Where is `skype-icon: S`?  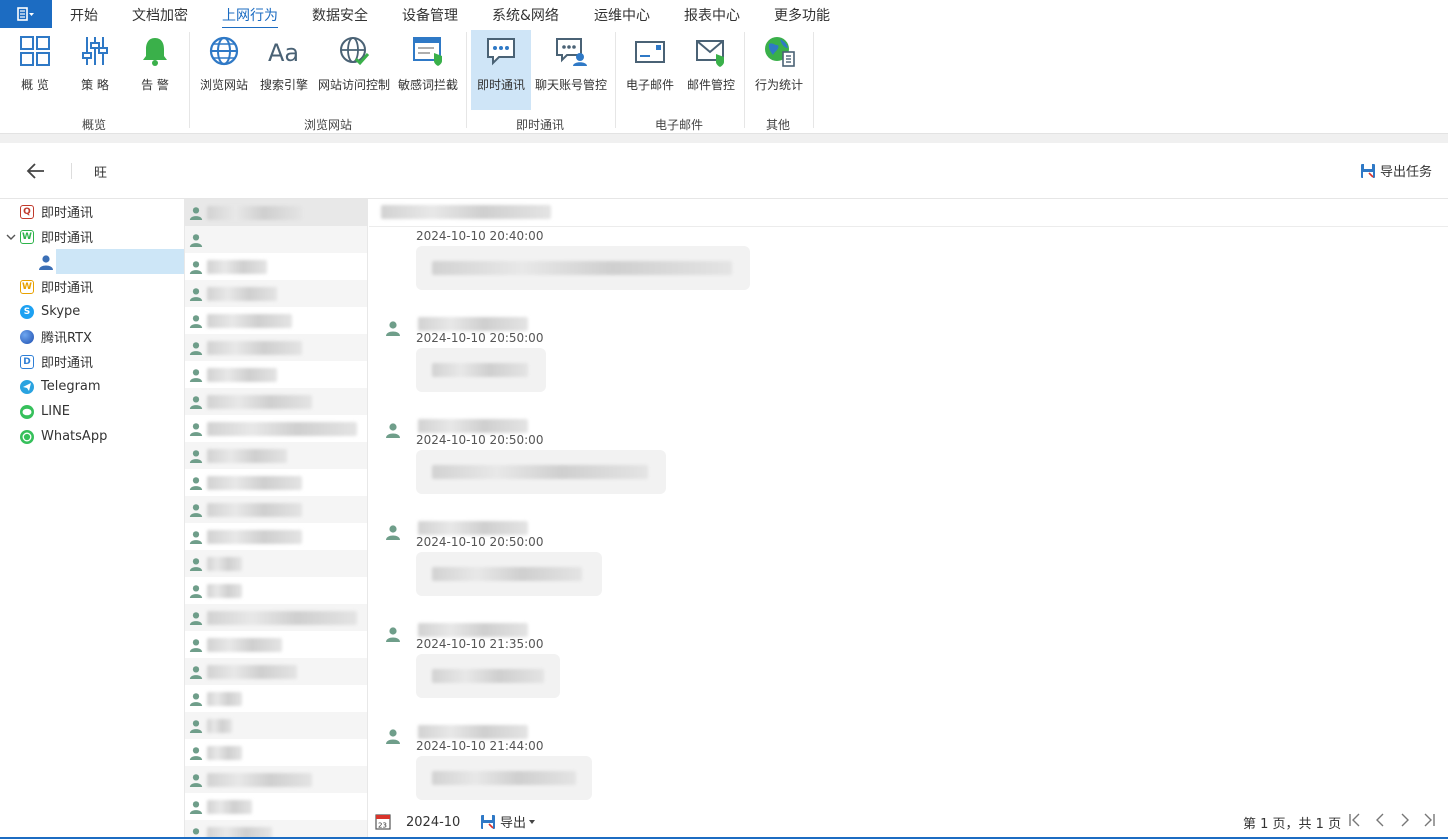
skype-icon: S is located at coordinates (27, 311).